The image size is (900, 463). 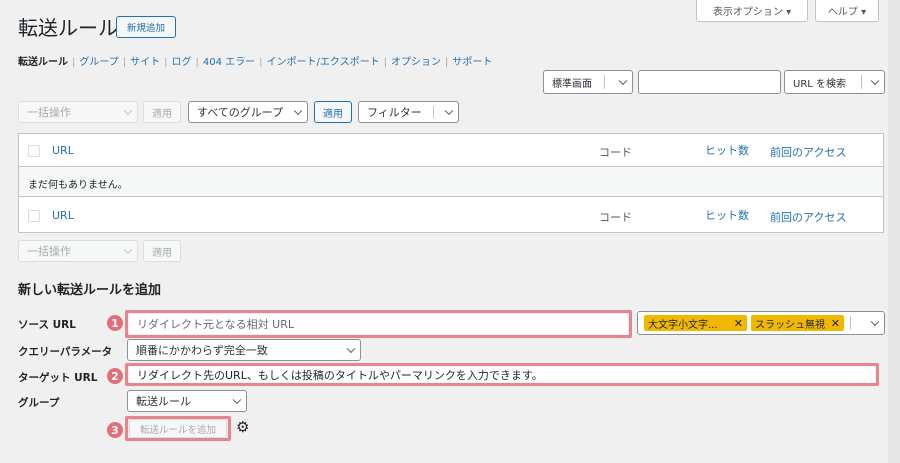 I want to click on group-select: 転送ルール, so click(x=187, y=401).